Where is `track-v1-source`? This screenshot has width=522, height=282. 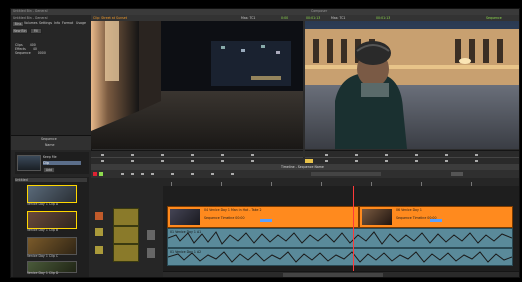
track-v1-source is located at coordinates (99, 216).